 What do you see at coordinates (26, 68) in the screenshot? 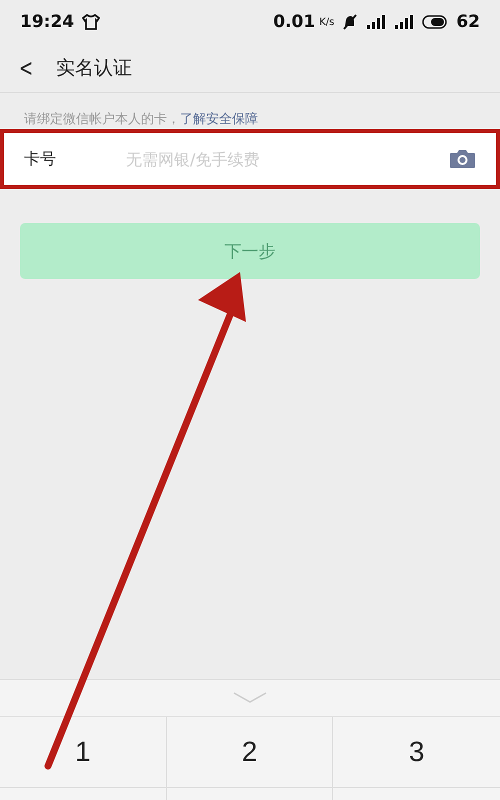
I see `back-button: <` at bounding box center [26, 68].